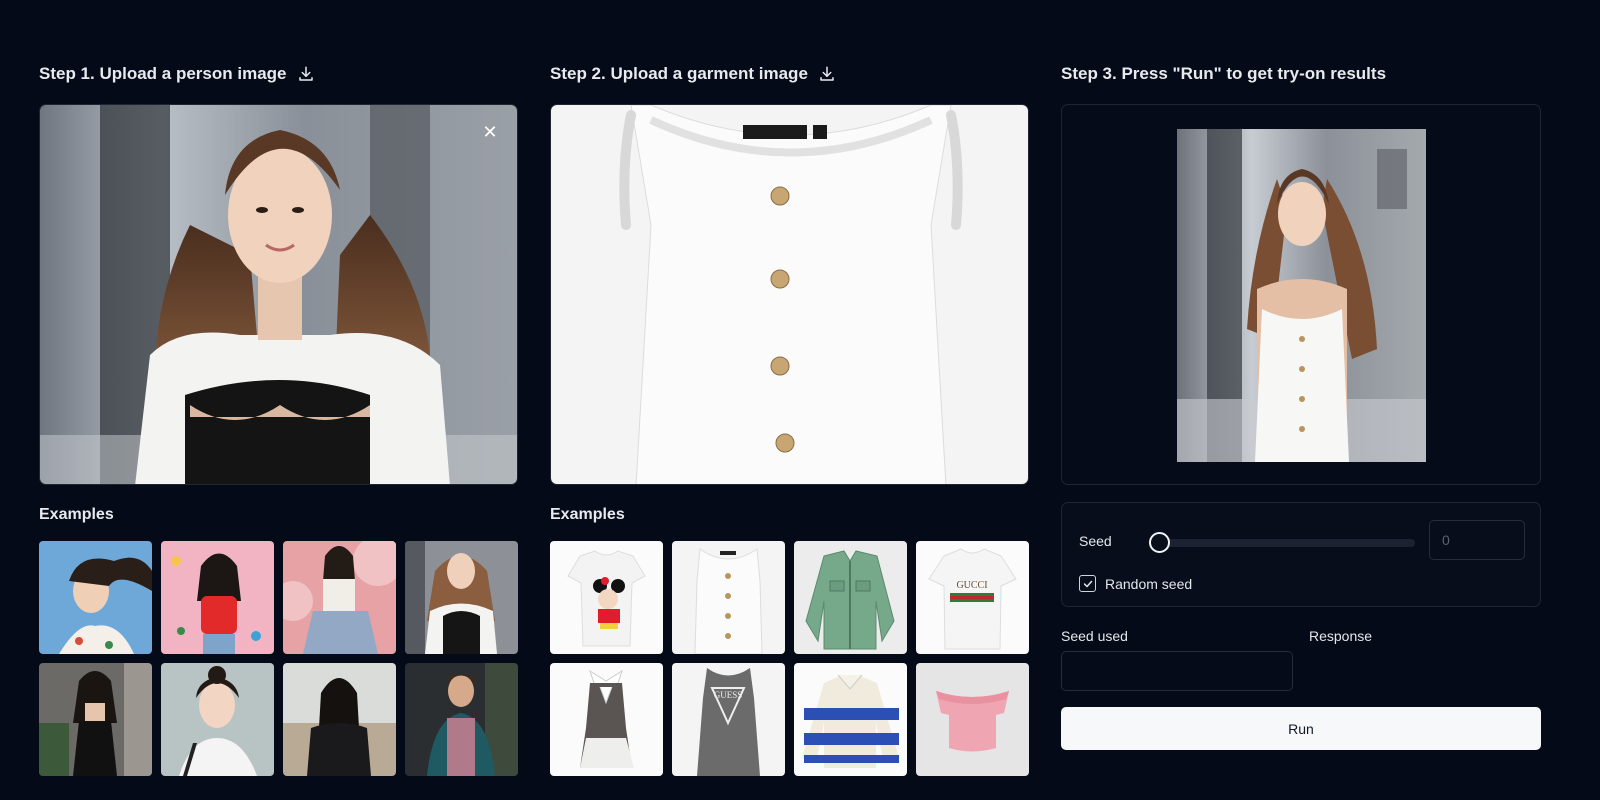 The height and width of the screenshot is (800, 1600). What do you see at coordinates (679, 73) in the screenshot?
I see `step2-title: Step 2. Upload a garment image` at bounding box center [679, 73].